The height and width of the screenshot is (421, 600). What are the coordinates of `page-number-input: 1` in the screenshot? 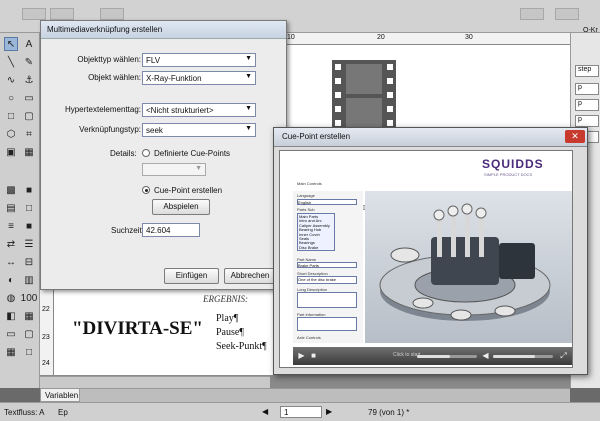 It's located at (301, 412).